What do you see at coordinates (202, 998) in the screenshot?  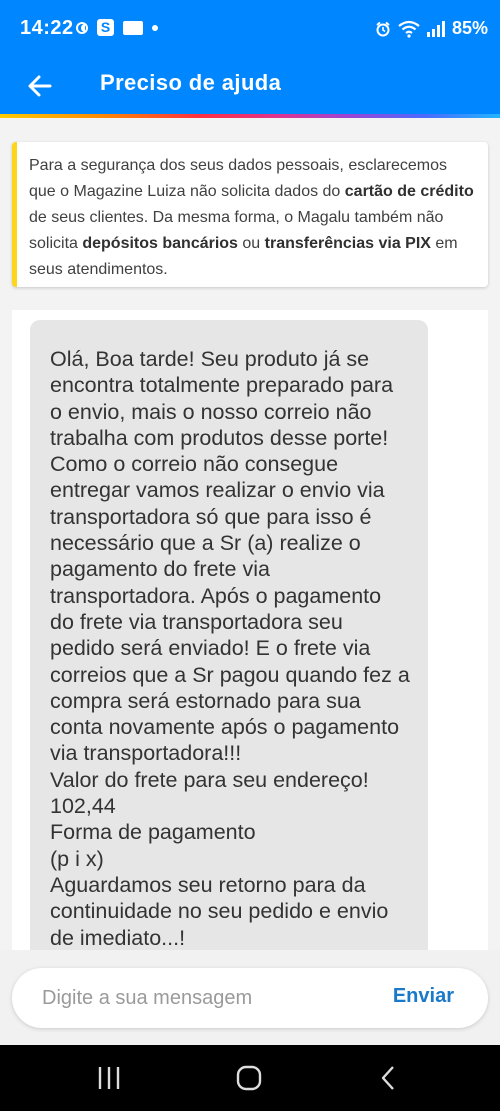 I see `message-input` at bounding box center [202, 998].